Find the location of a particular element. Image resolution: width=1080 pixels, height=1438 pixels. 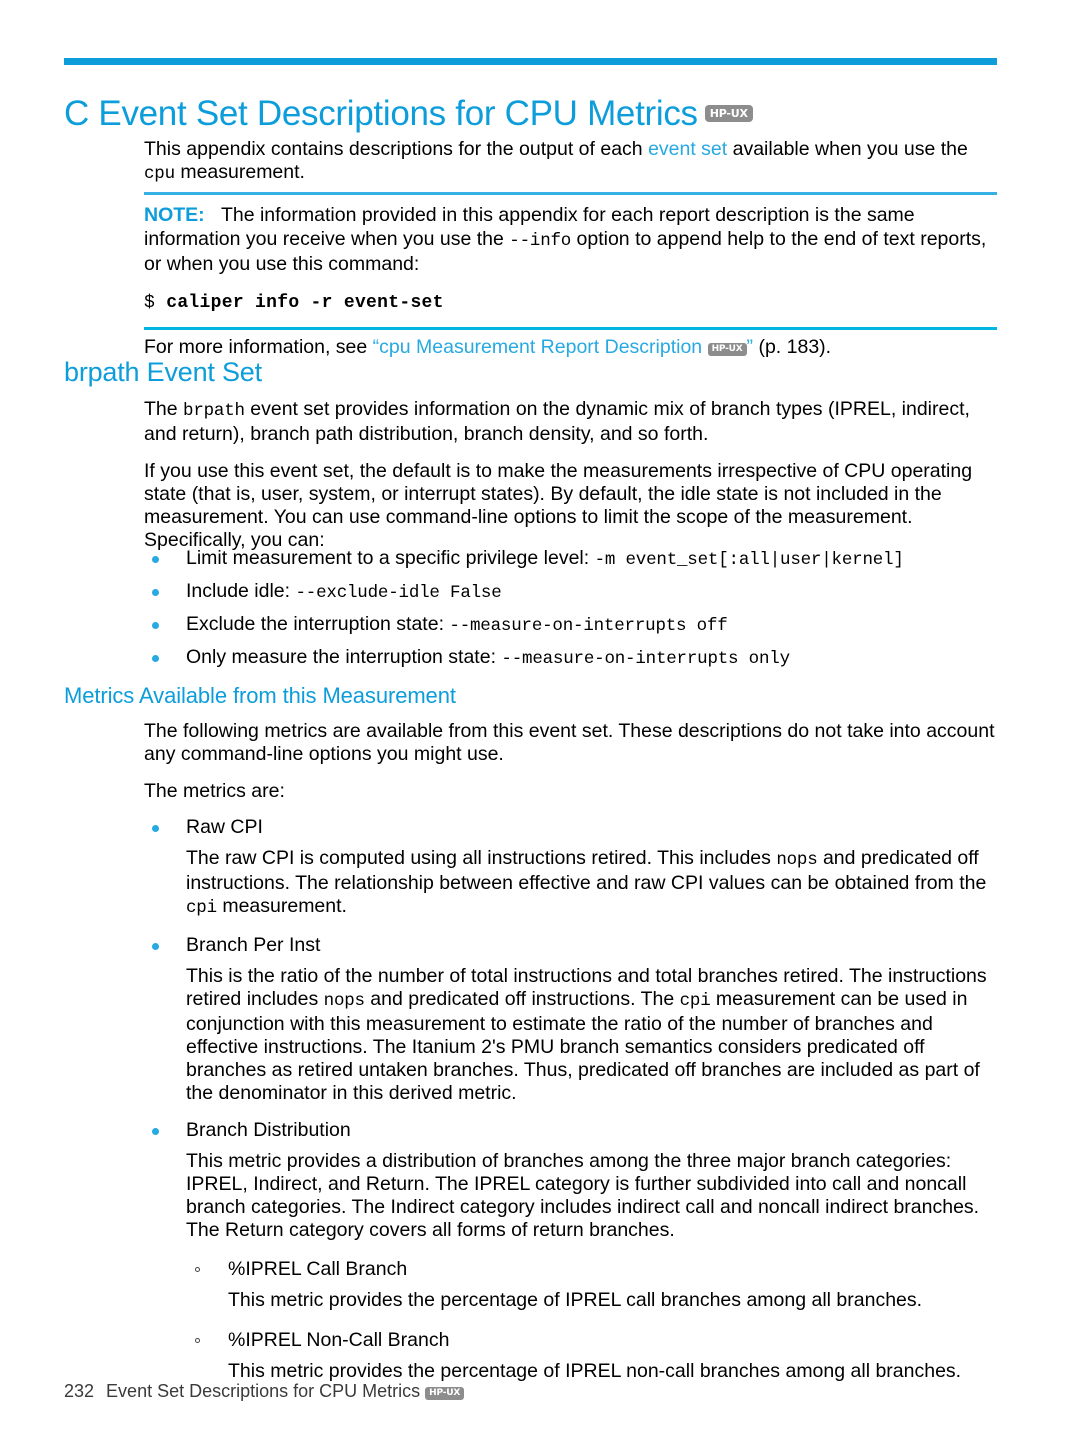

list-item: Raw CPI is located at coordinates (570, 827).